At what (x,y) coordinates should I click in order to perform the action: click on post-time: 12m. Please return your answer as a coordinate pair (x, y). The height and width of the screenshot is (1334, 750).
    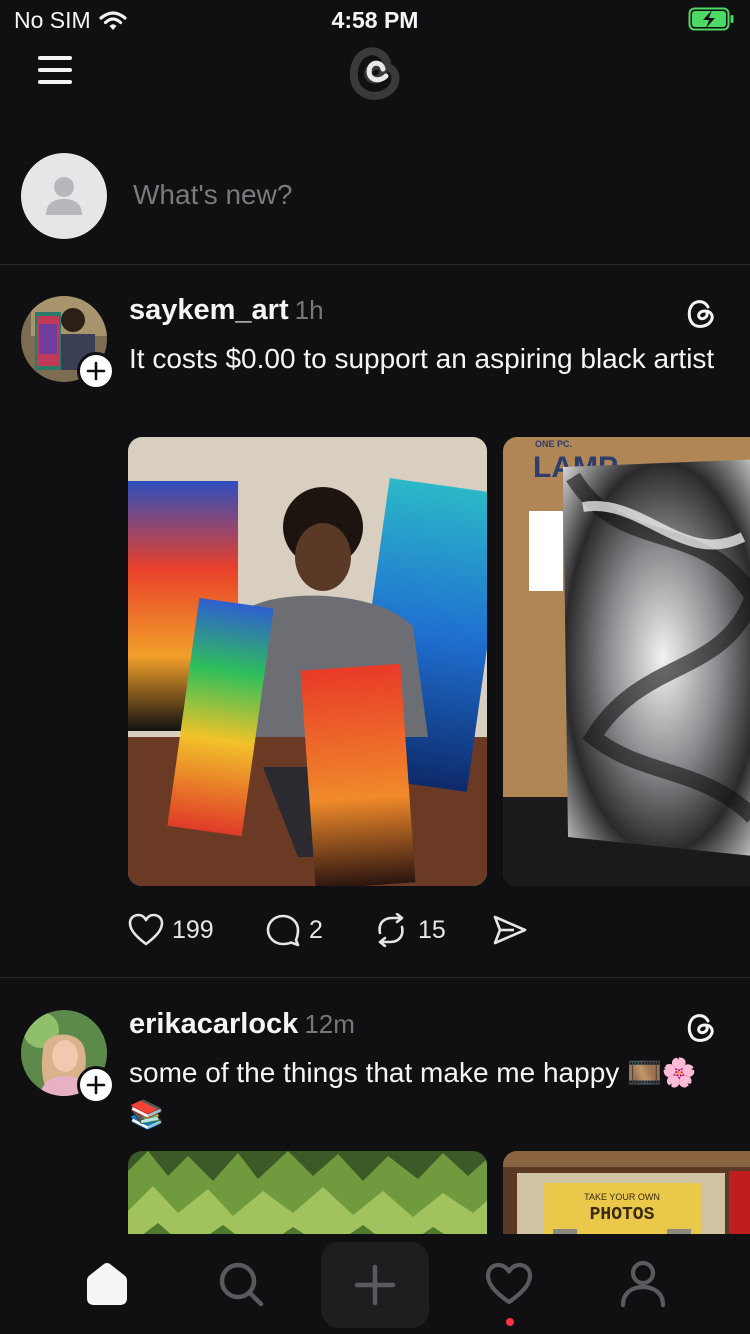
    Looking at the image, I should click on (329, 1024).